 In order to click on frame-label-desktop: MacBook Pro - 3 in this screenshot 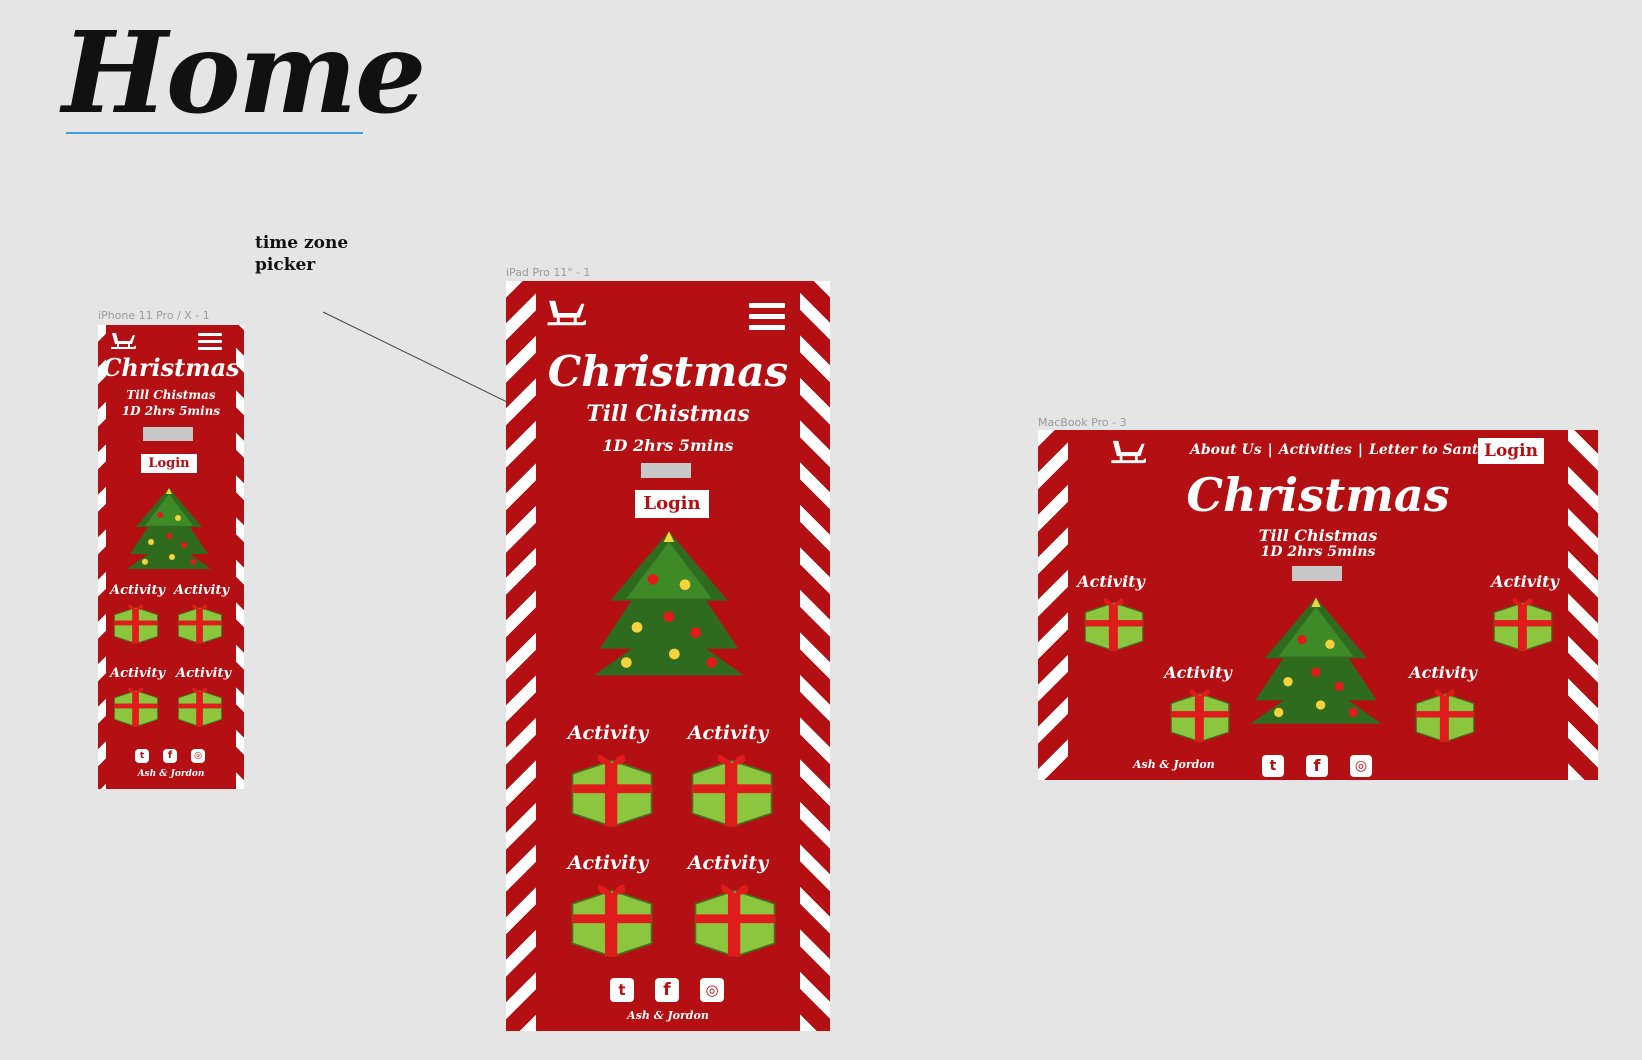, I will do `click(1082, 422)`.